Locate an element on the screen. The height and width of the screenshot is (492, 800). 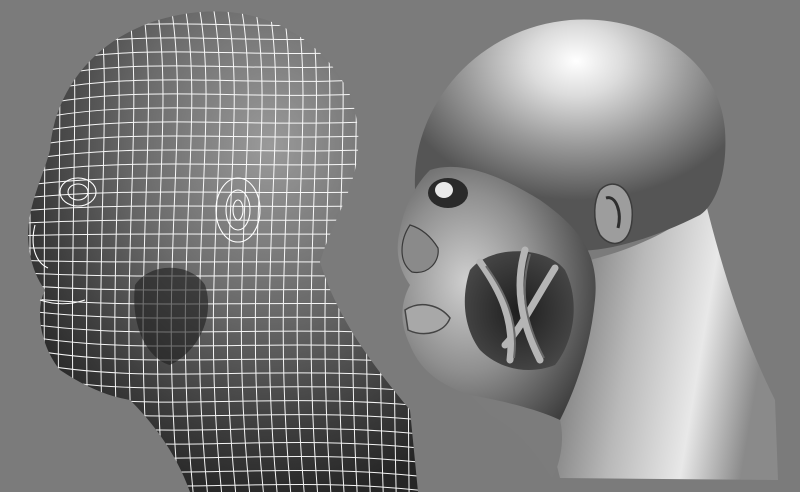
eye-highlight is located at coordinates (444, 190).